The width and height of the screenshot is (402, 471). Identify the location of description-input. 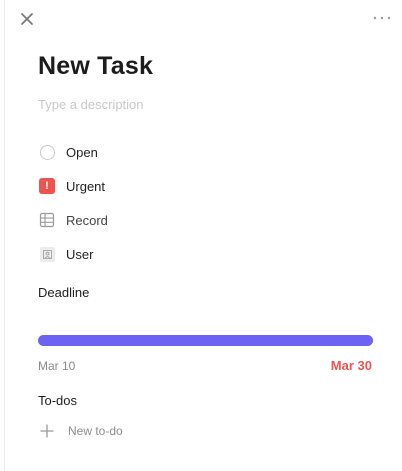
(203, 104).